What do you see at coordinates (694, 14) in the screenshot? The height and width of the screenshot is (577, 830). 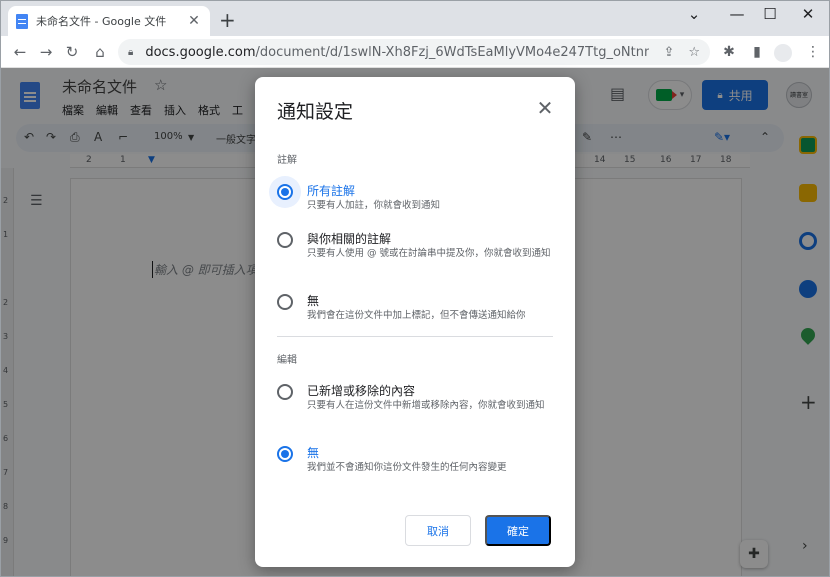 I see `tab-search-icon: ⌄` at bounding box center [694, 14].